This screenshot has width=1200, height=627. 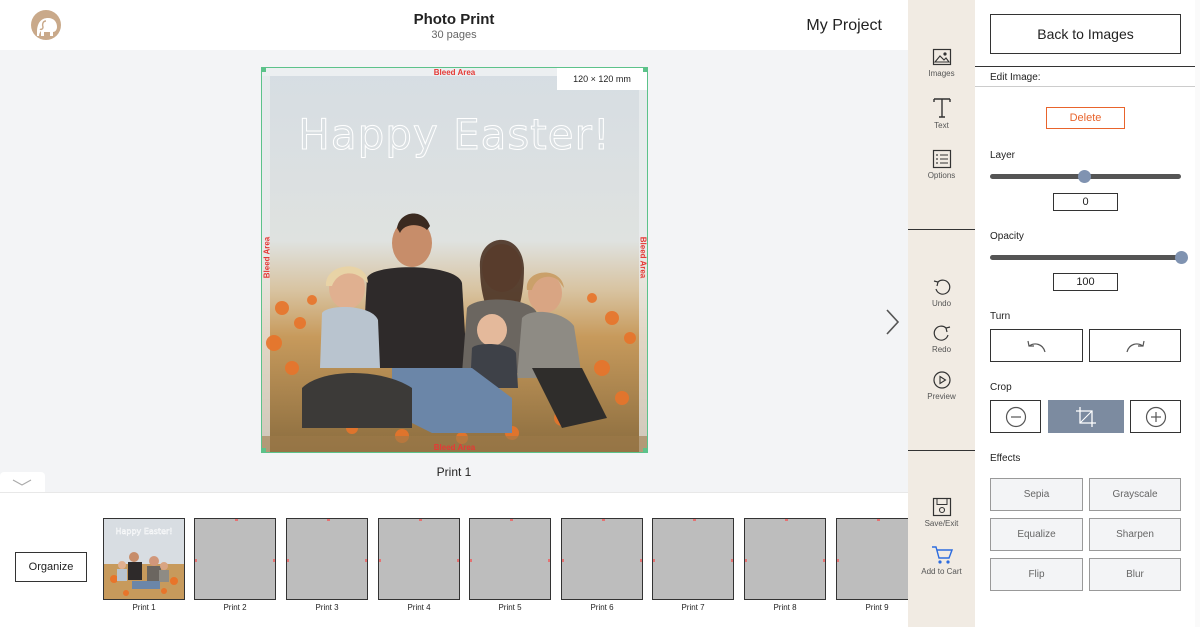 What do you see at coordinates (143, 531) in the screenshot?
I see `thumbnail-greeting: Happy Easter!` at bounding box center [143, 531].